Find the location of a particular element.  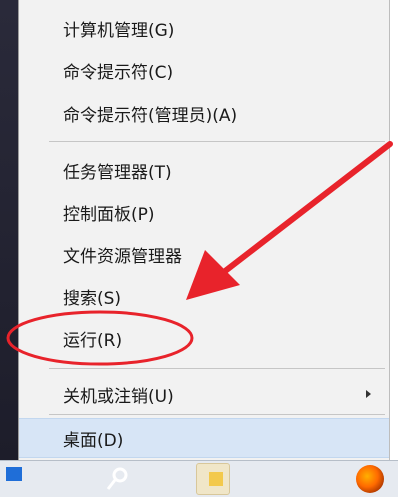

menu-item-command-prompt: 命令提示符(C) is located at coordinates (204, 70).